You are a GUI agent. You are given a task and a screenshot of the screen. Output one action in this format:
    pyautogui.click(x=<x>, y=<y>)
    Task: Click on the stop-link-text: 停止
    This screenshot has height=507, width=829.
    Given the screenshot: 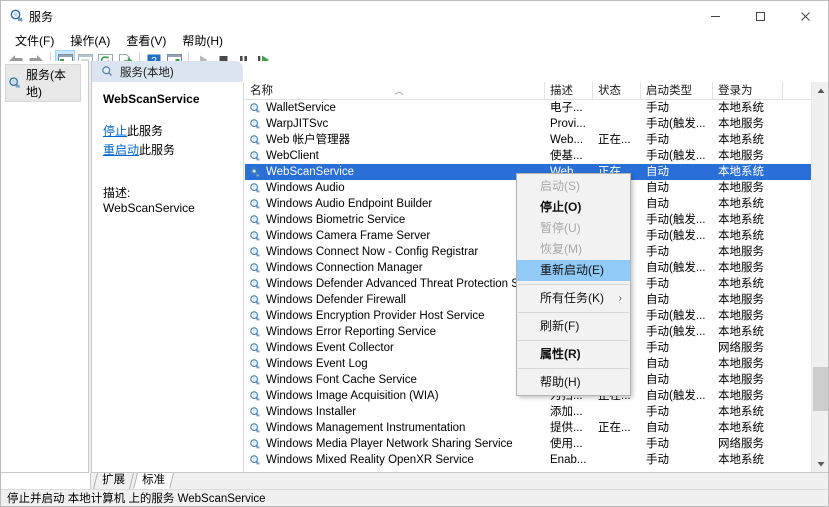 What is the action you would take?
    pyautogui.click(x=115, y=131)
    